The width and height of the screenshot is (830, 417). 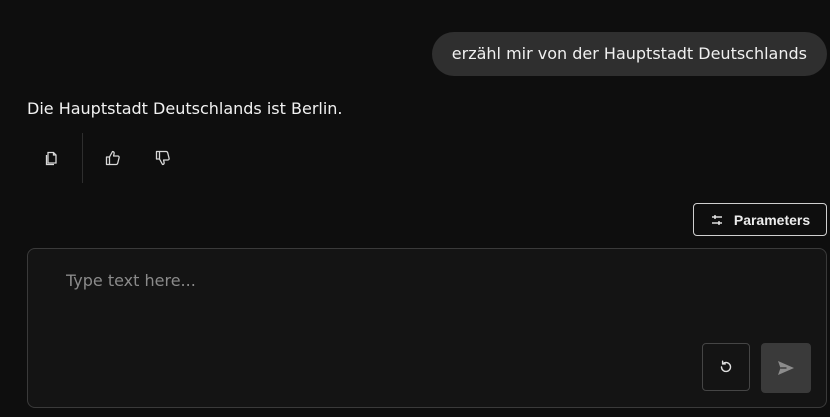 What do you see at coordinates (716, 219) in the screenshot?
I see `sliders-icon` at bounding box center [716, 219].